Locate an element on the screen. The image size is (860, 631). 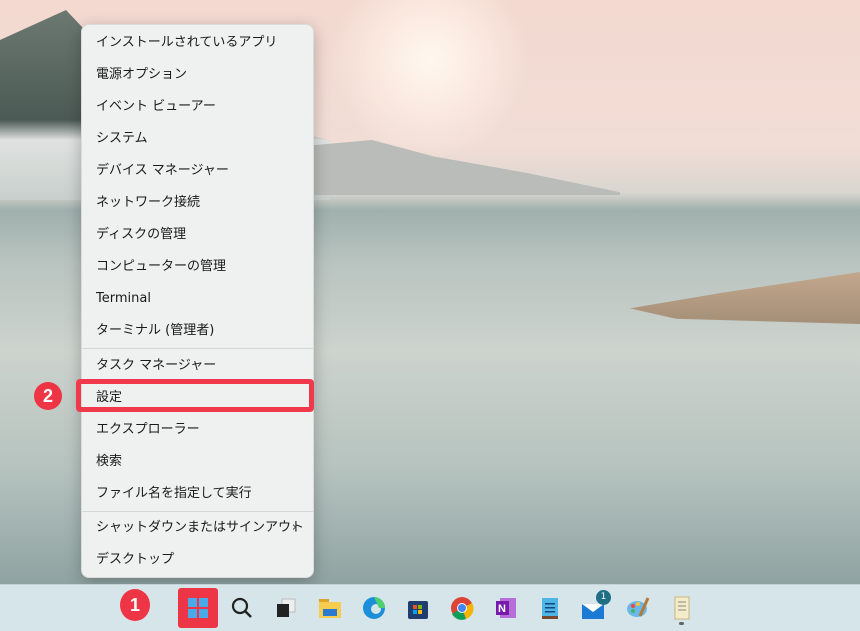
notepad-icon is located at coordinates (550, 608).